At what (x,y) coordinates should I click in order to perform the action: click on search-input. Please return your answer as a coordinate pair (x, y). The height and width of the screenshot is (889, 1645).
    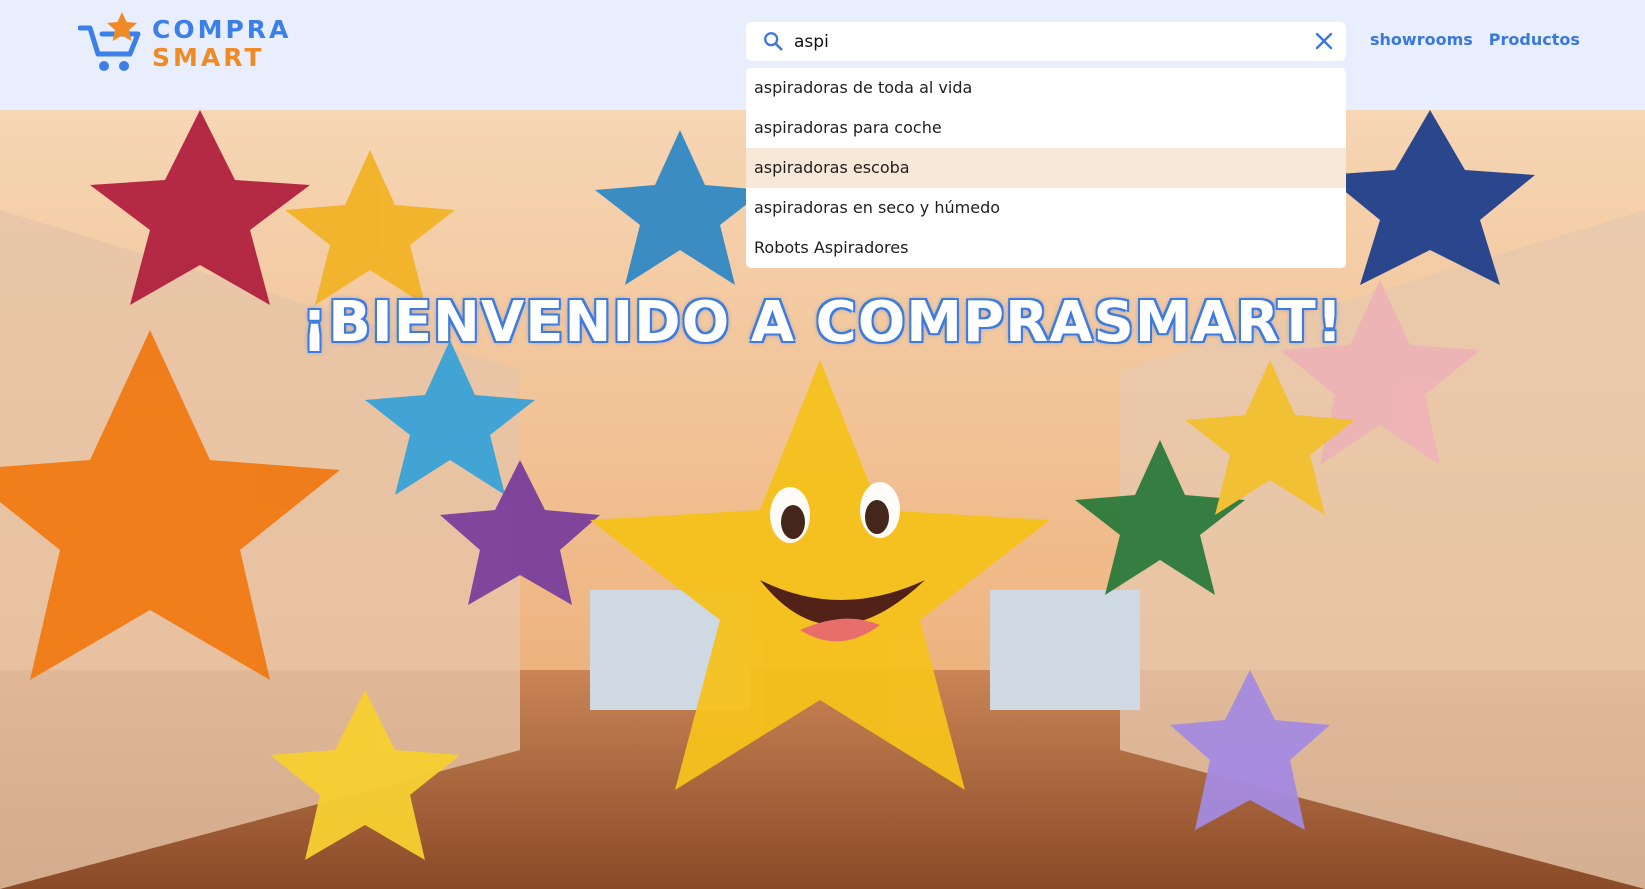
    Looking at the image, I should click on (1044, 41).